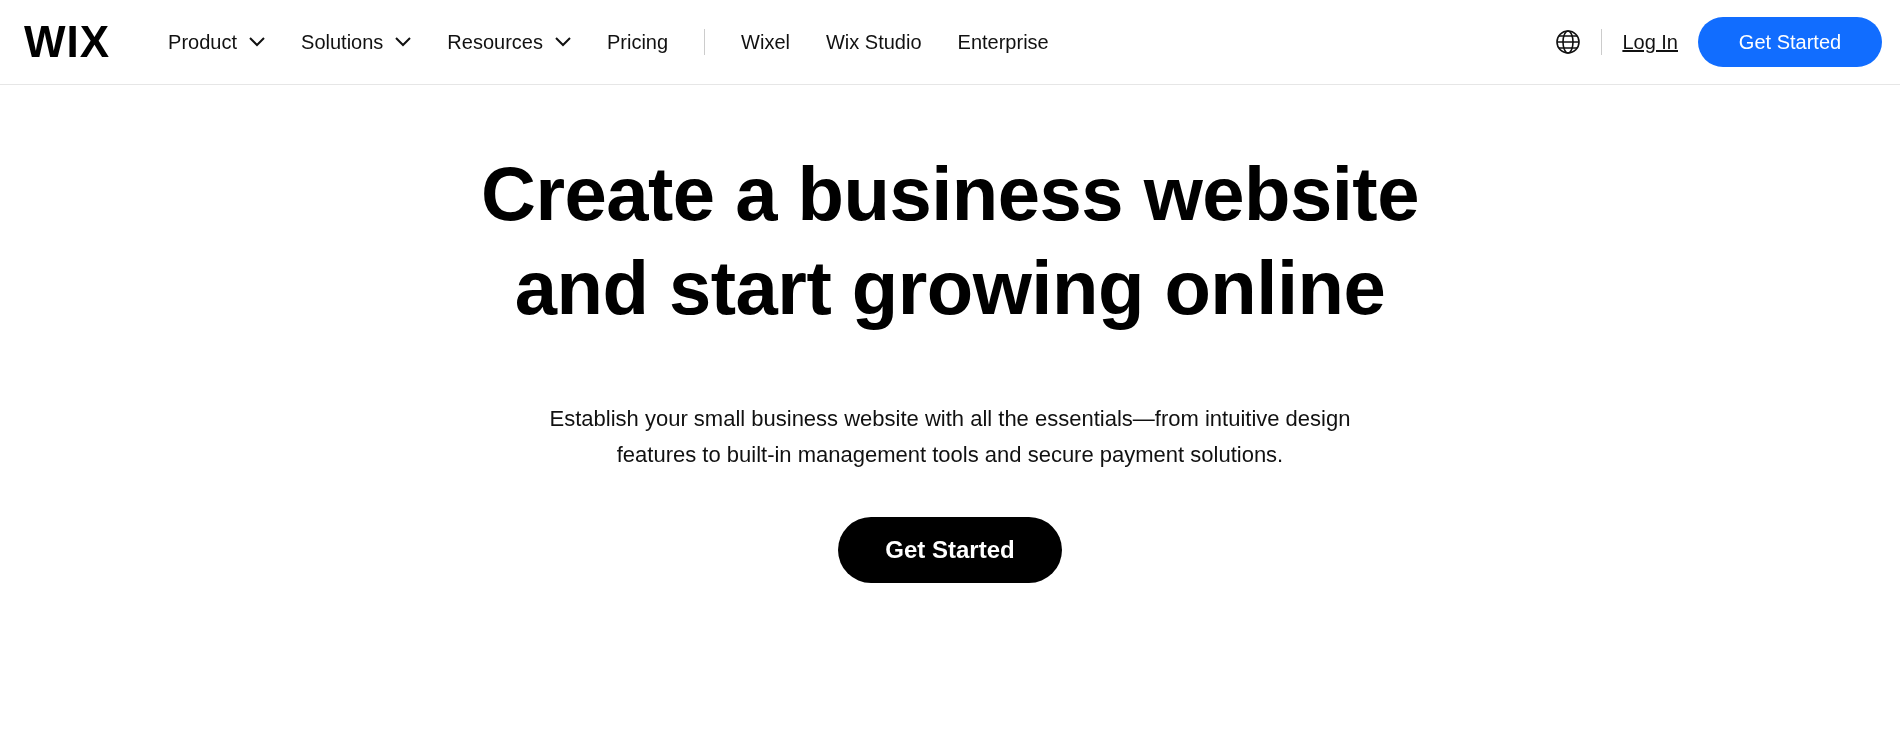 Image resolution: width=1900 pixels, height=734 pixels. I want to click on nav-link: Wixel, so click(765, 42).